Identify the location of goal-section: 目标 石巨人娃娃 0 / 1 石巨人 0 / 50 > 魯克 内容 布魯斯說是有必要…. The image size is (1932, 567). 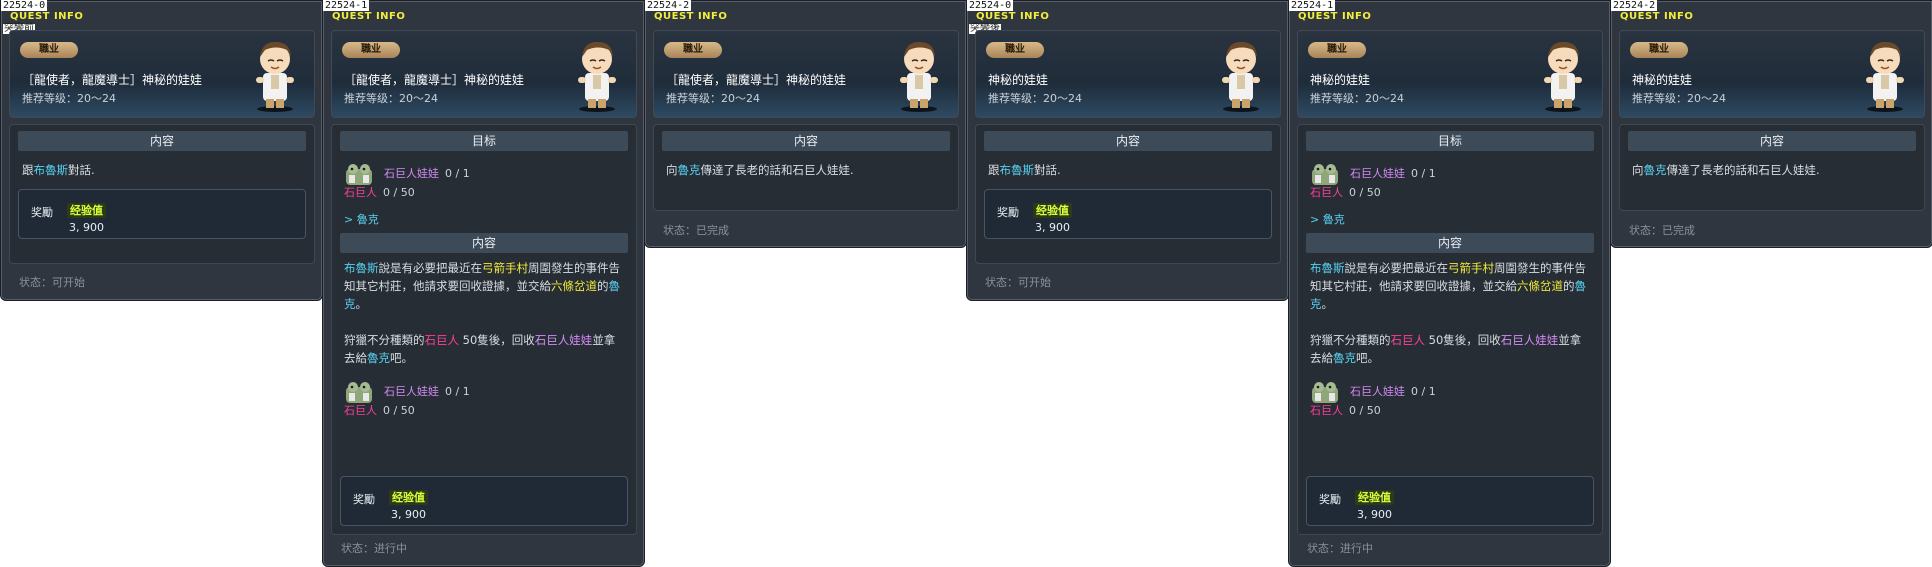
(1450, 329).